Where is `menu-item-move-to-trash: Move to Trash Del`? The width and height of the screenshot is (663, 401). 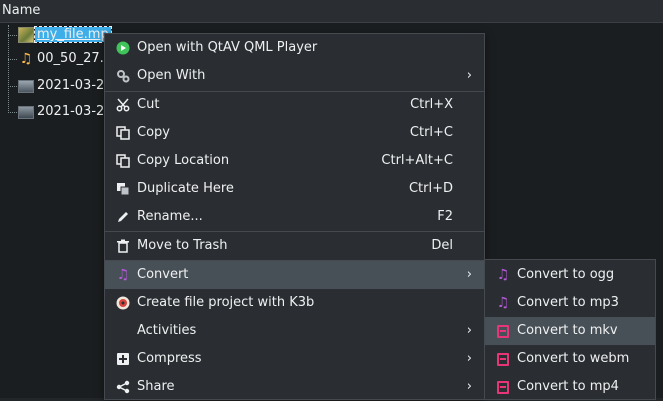
menu-item-move-to-trash: Move to Trash Del is located at coordinates (294, 246).